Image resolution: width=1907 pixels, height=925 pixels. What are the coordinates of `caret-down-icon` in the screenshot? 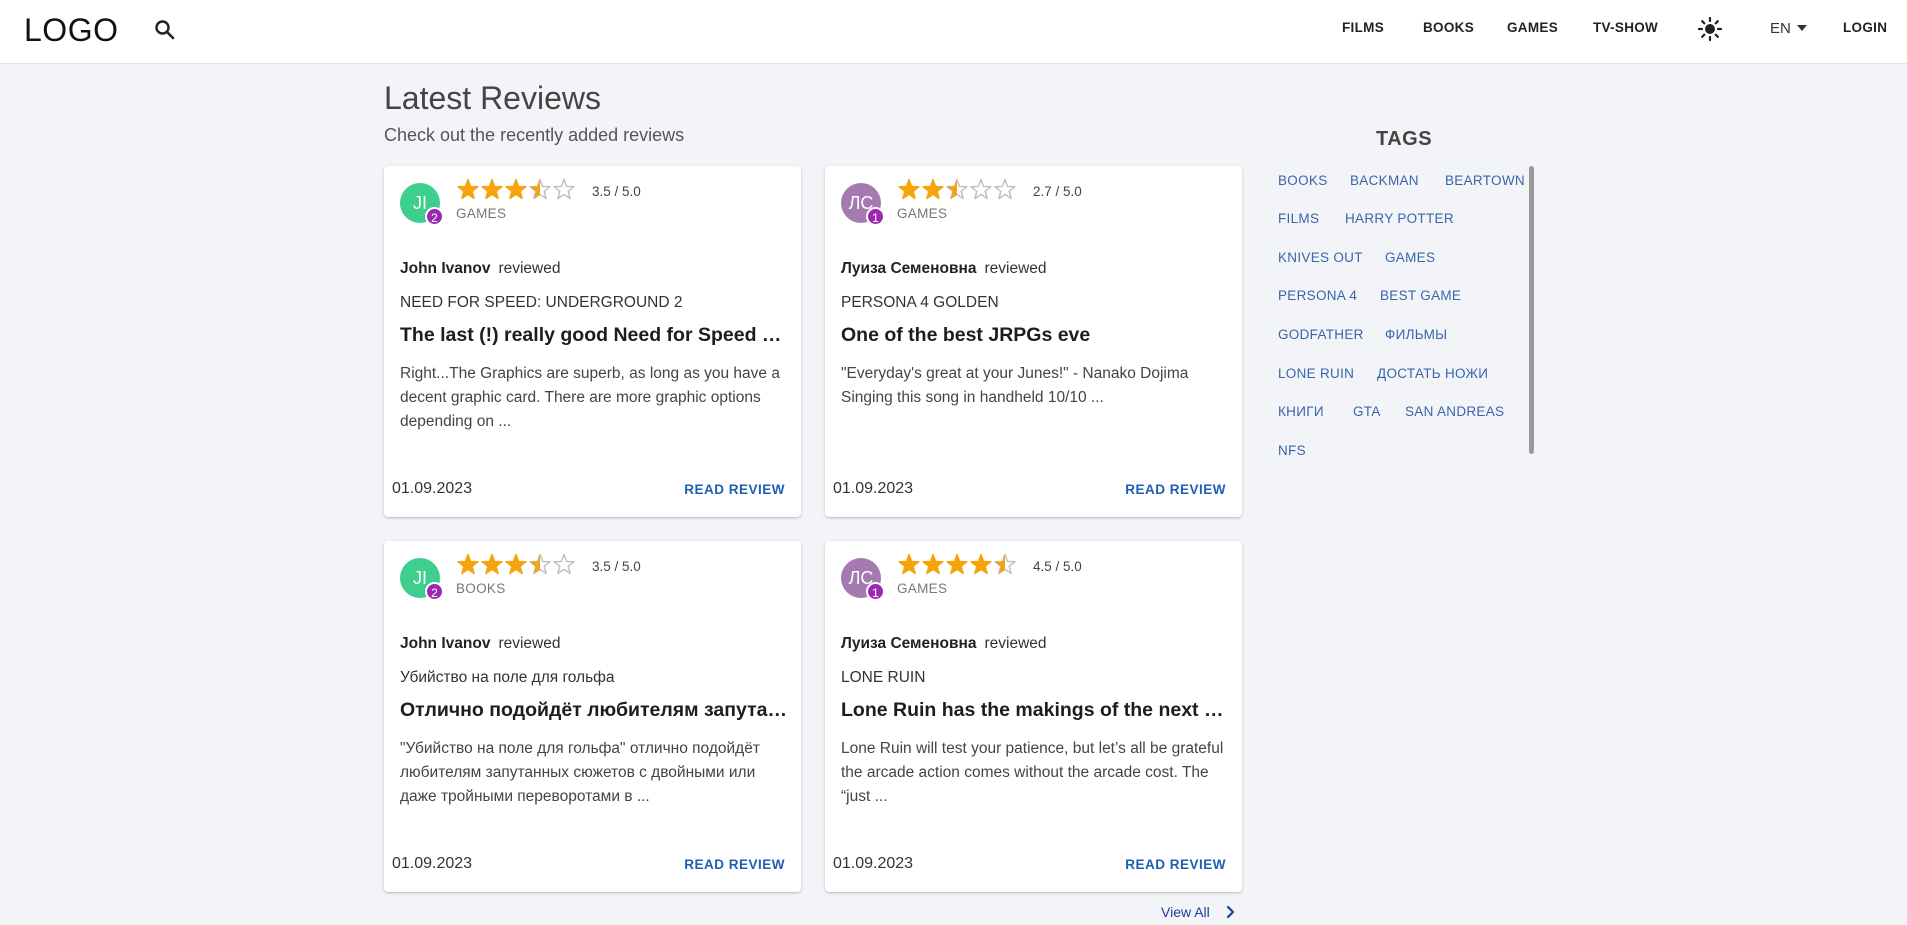 It's located at (1801, 28).